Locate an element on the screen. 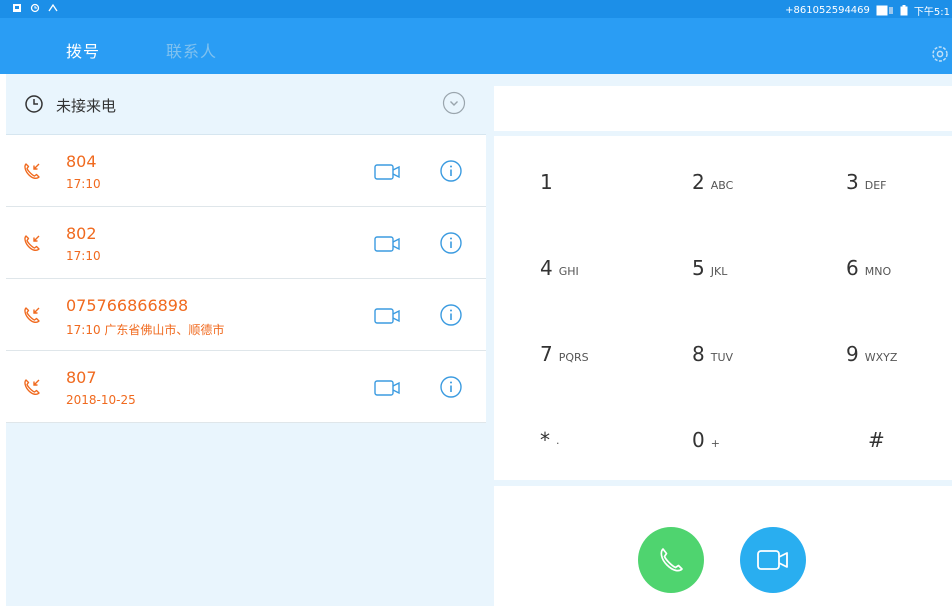 The image size is (952, 606). call-number: 807 is located at coordinates (81, 377).